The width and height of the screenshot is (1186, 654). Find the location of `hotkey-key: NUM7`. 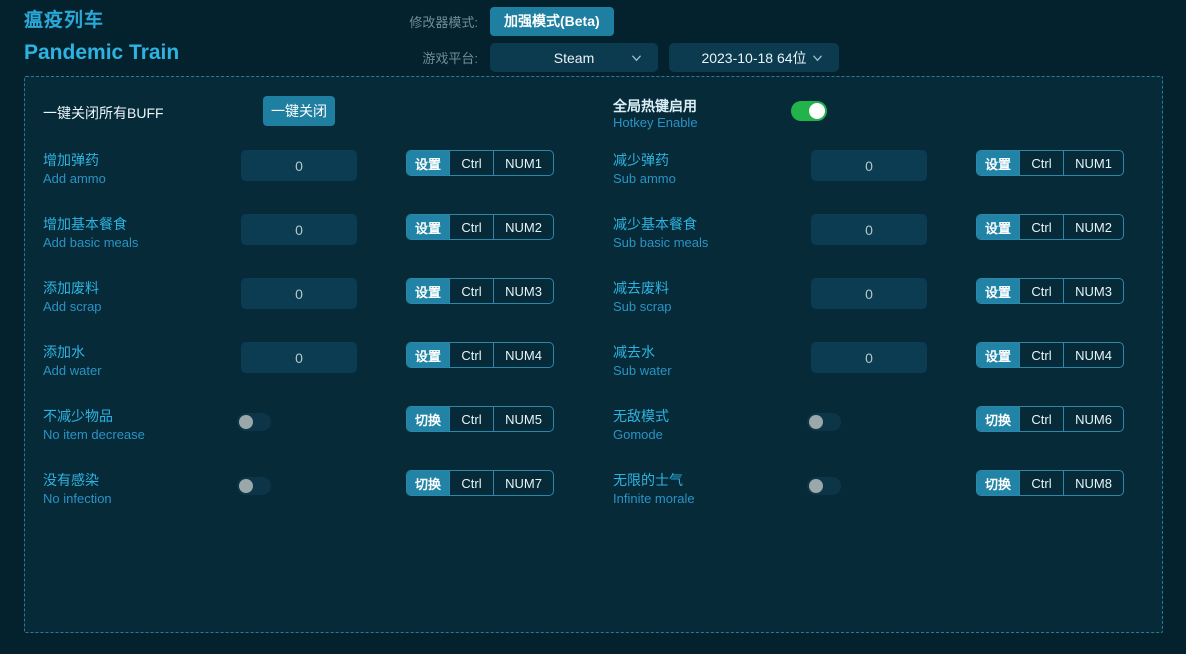

hotkey-key: NUM7 is located at coordinates (523, 483).